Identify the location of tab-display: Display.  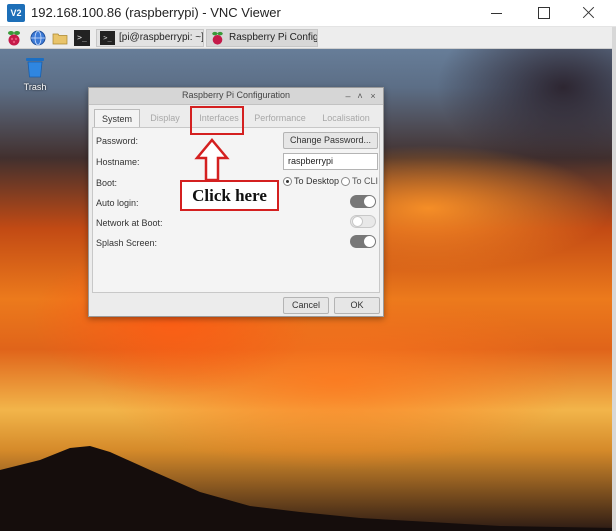
(165, 118).